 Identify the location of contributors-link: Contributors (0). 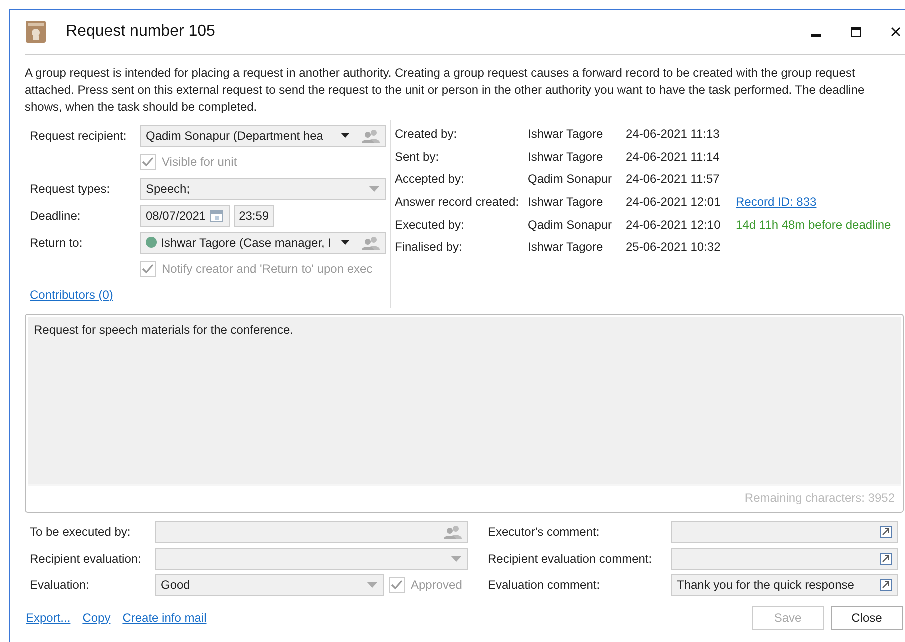
(72, 295).